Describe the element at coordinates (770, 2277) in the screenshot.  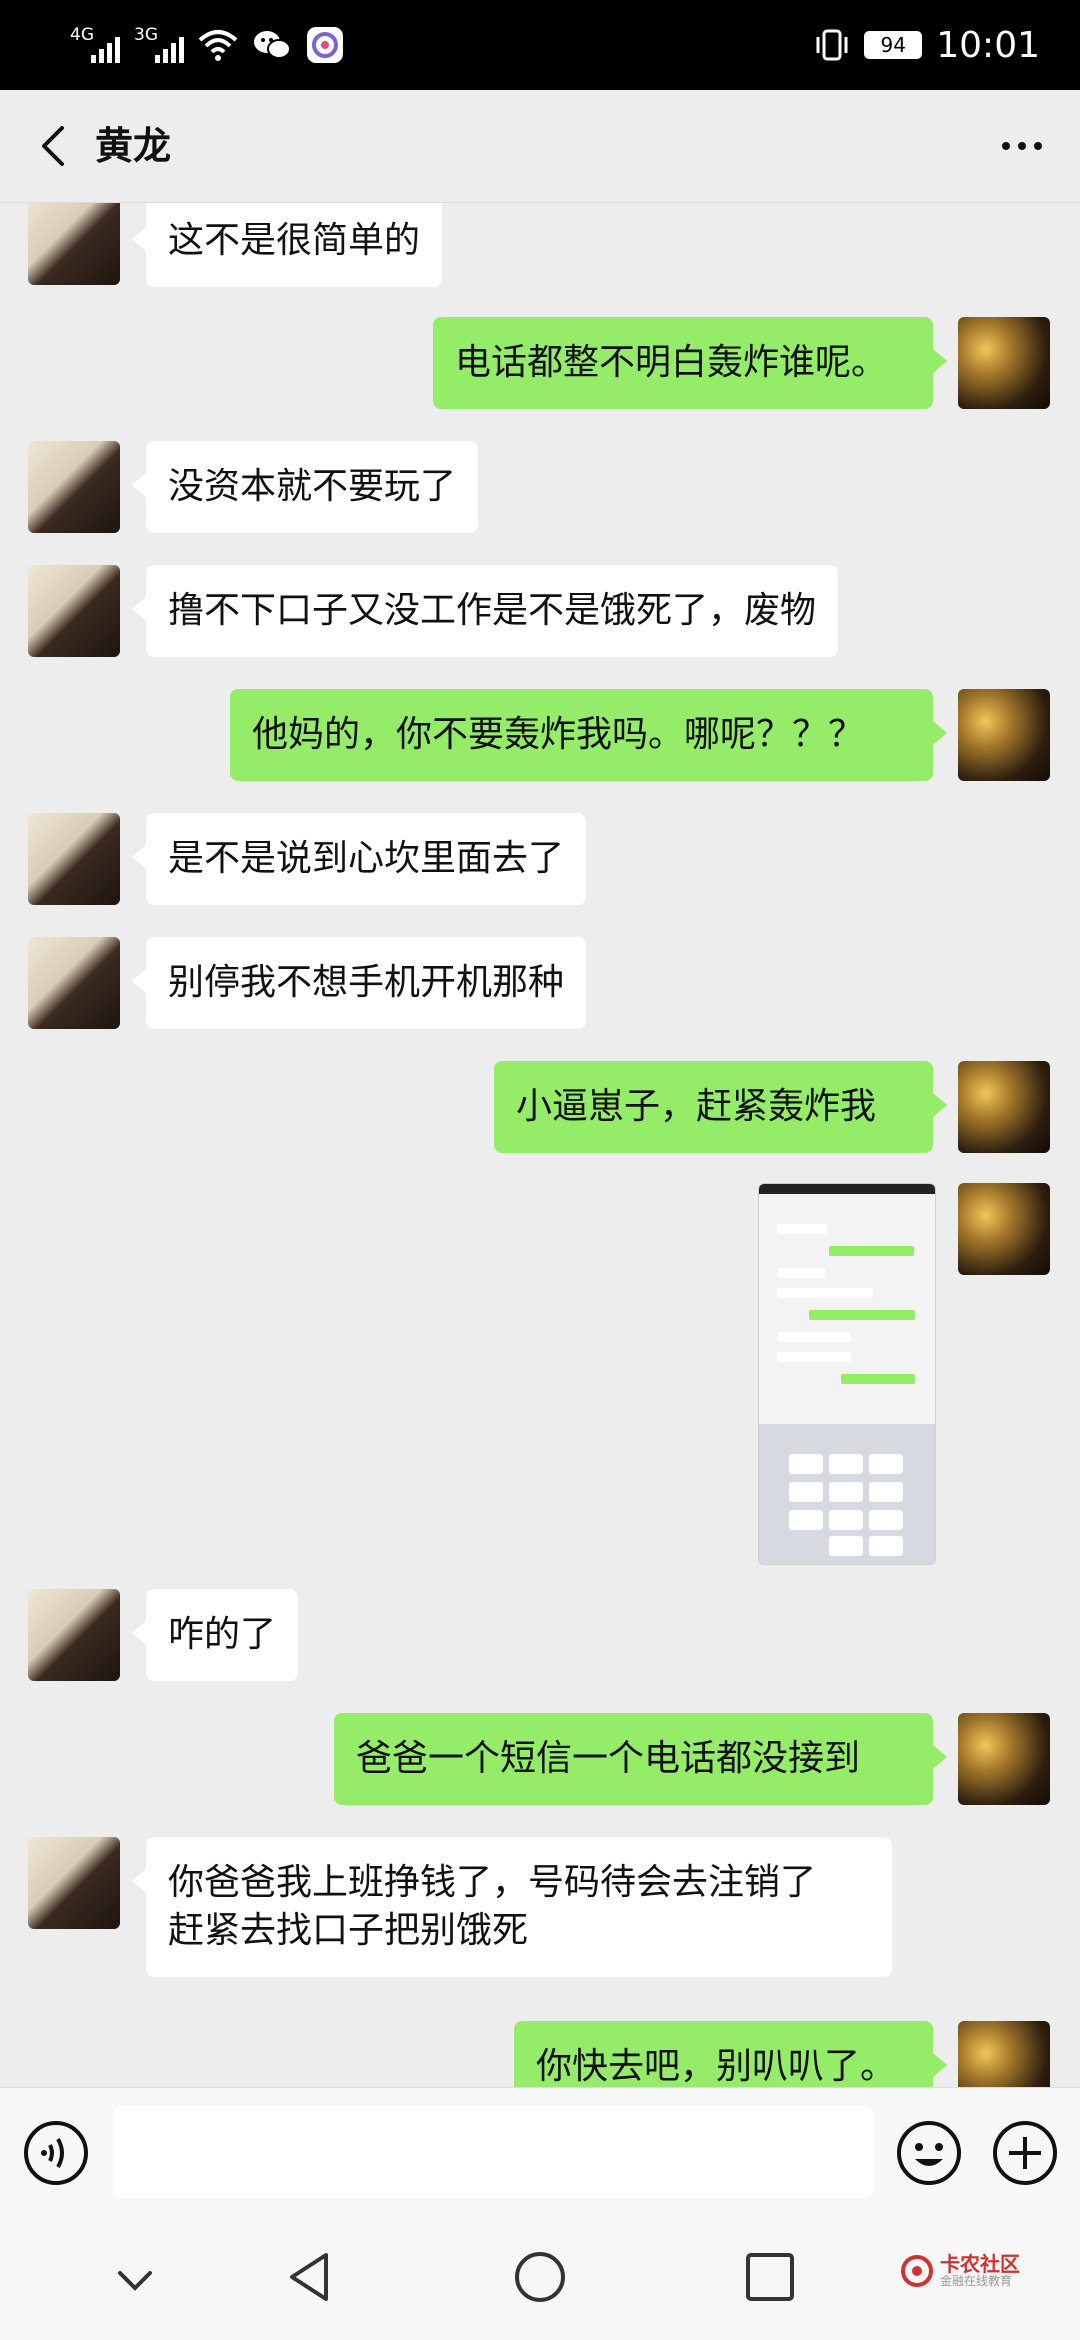
I see `nav-recents-icon` at that location.